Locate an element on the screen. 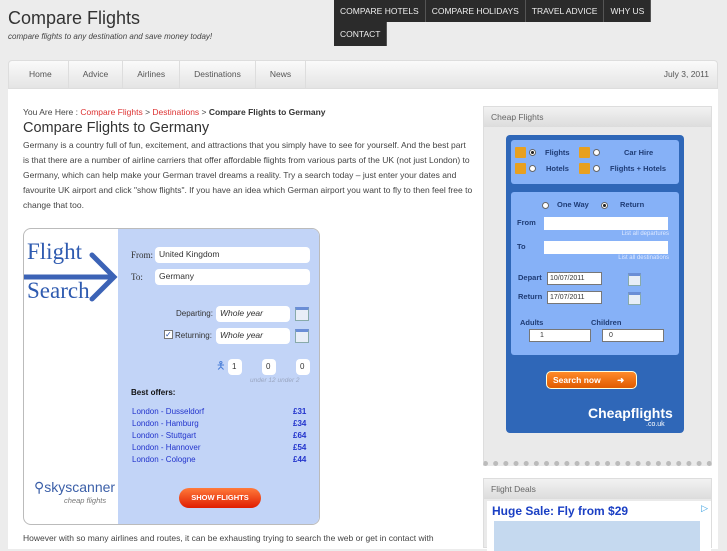  cheapflights-domain: .co.uk is located at coordinates (655, 424).